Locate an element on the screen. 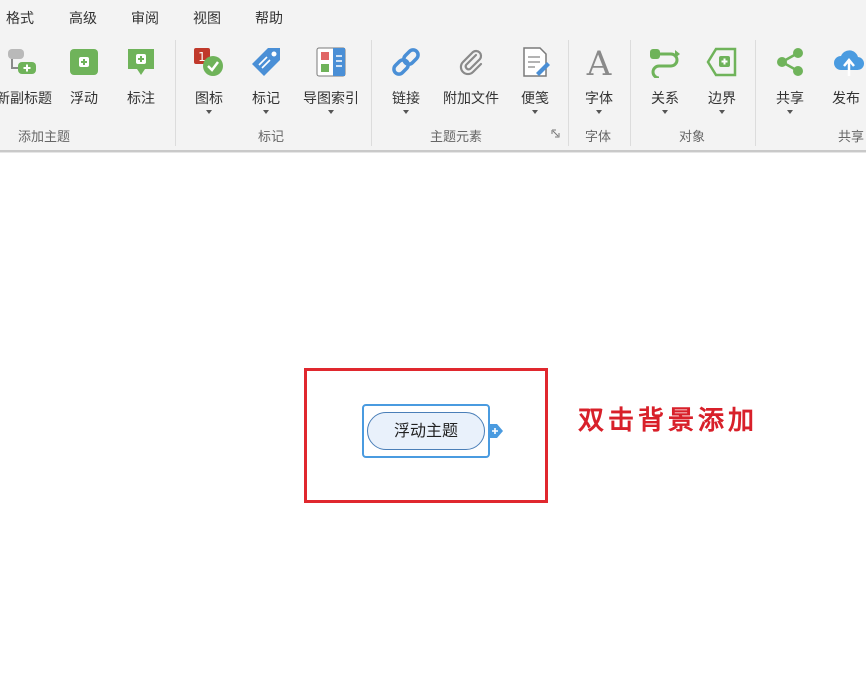 This screenshot has height=675, width=866. new-subtopic-button: 新副标题 is located at coordinates (26, 82).